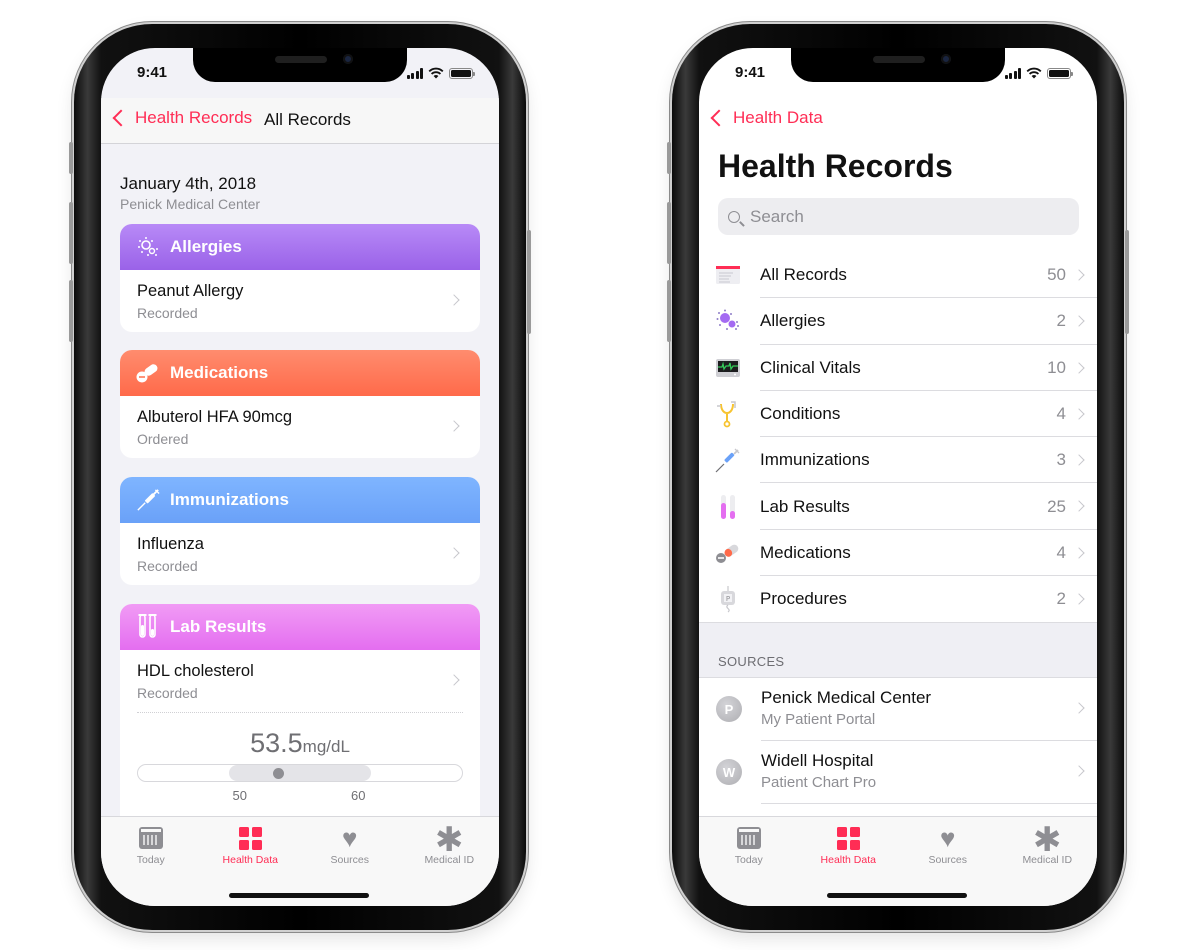  What do you see at coordinates (148, 500) in the screenshot?
I see `syringe-icon` at bounding box center [148, 500].